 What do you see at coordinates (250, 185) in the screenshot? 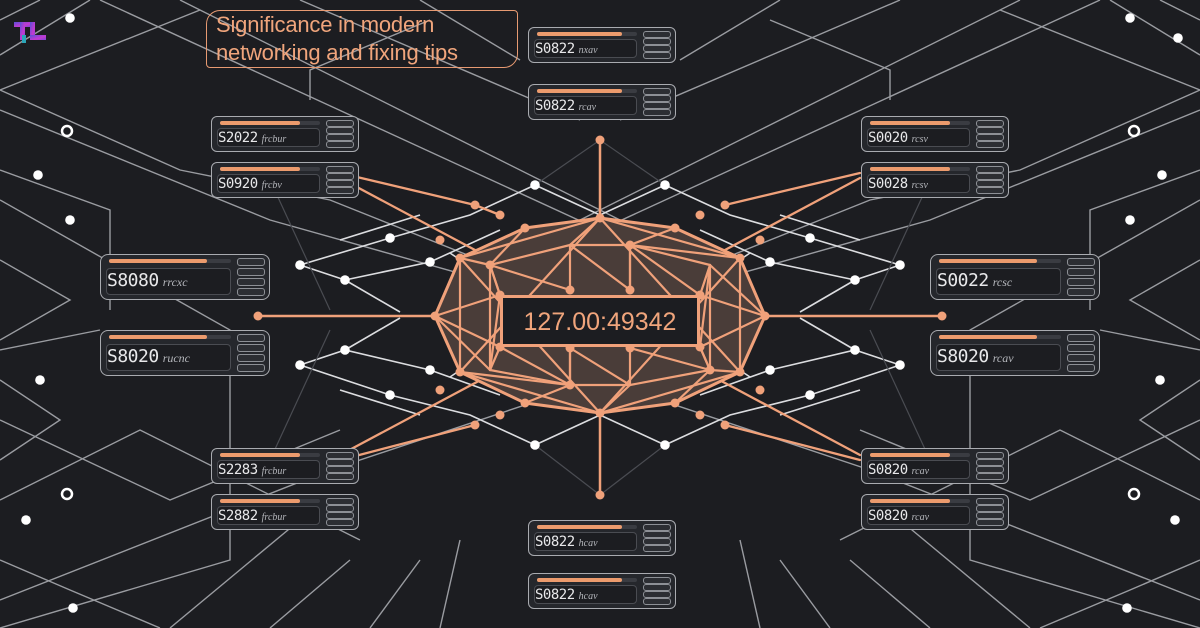
I see `card-code: S0920 frcbv` at bounding box center [250, 185].